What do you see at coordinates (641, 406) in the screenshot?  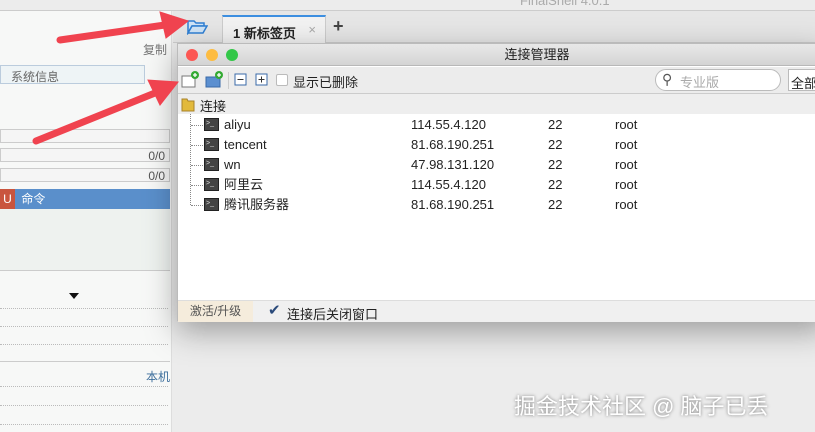 I see `watermark: 掘金技术社区 @ 脑子已丢` at bounding box center [641, 406].